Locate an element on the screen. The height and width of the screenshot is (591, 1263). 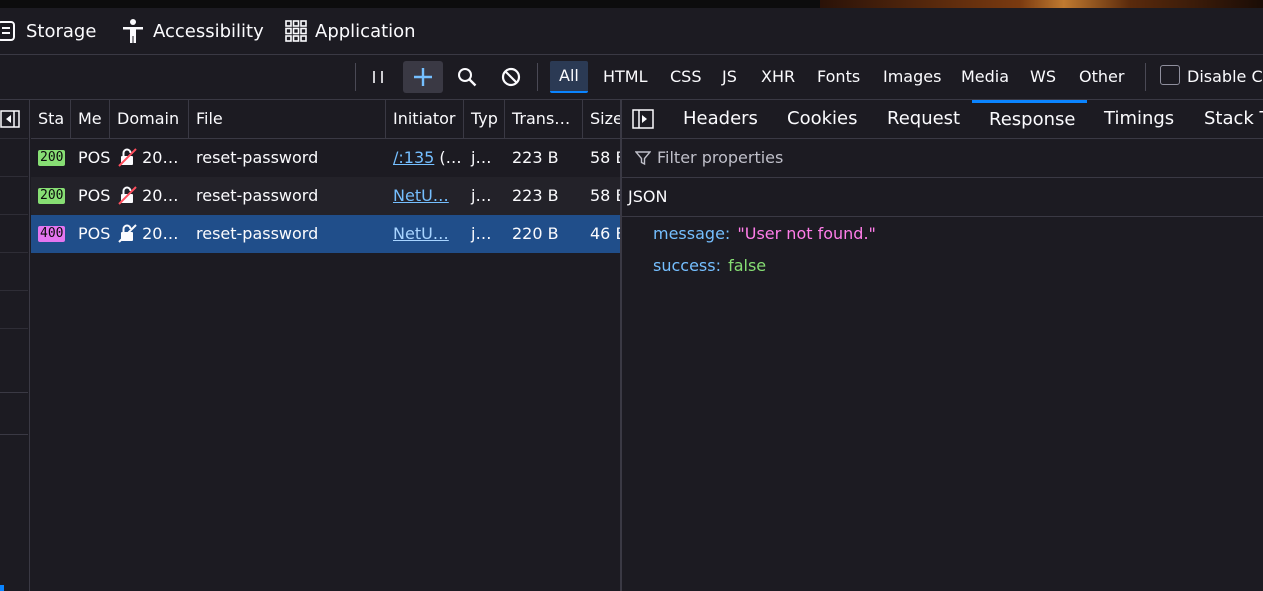
filter-images: Images is located at coordinates (912, 77).